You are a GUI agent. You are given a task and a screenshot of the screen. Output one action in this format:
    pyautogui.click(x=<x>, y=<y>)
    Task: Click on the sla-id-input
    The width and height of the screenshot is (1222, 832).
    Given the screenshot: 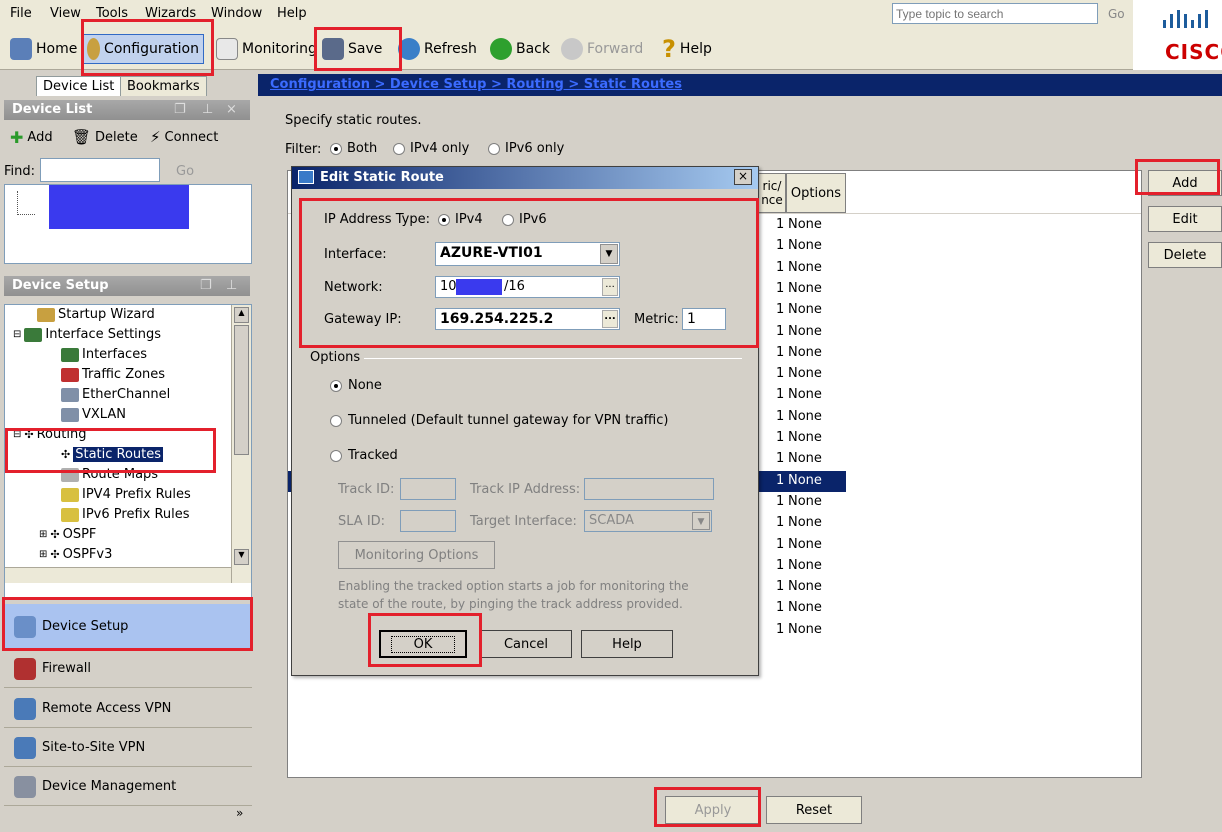 What is the action you would take?
    pyautogui.click(x=428, y=521)
    